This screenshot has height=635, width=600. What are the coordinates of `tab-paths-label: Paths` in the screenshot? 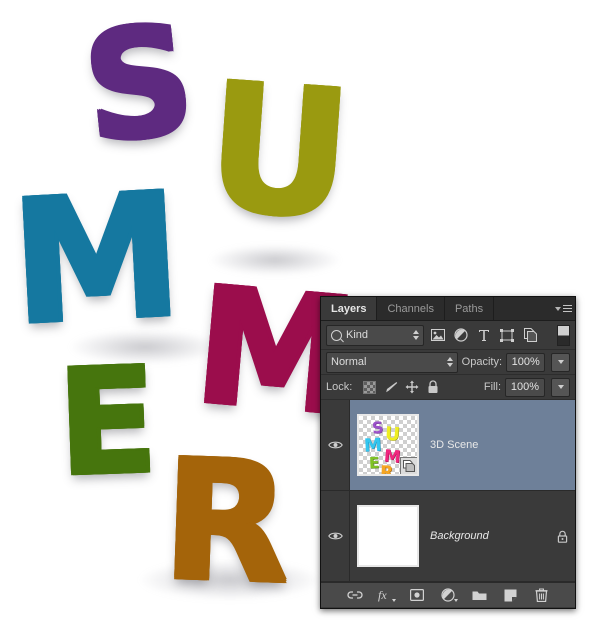 It's located at (469, 308).